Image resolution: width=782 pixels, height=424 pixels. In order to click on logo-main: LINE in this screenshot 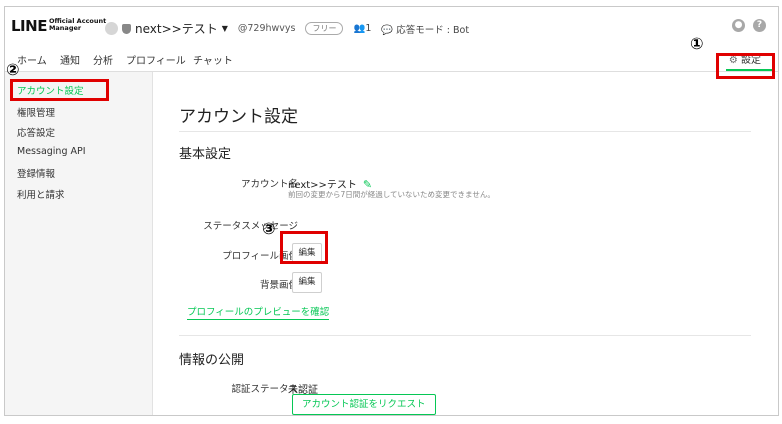, I will do `click(29, 26)`.